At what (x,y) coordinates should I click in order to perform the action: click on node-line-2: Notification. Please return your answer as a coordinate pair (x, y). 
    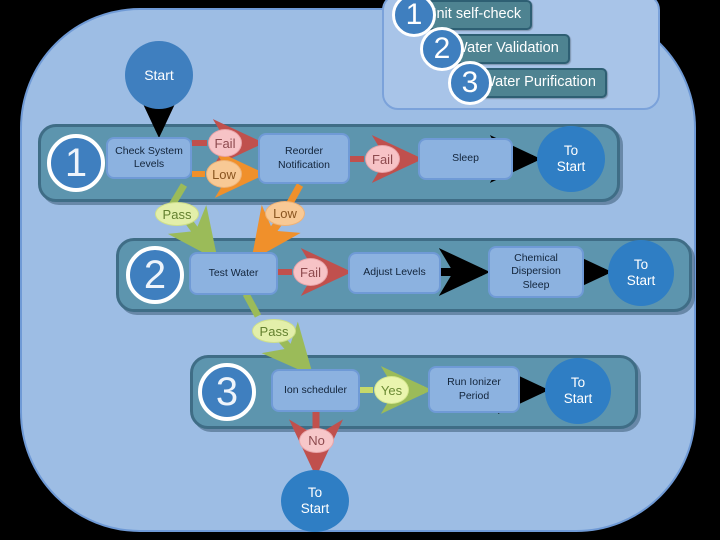
    Looking at the image, I should click on (304, 164).